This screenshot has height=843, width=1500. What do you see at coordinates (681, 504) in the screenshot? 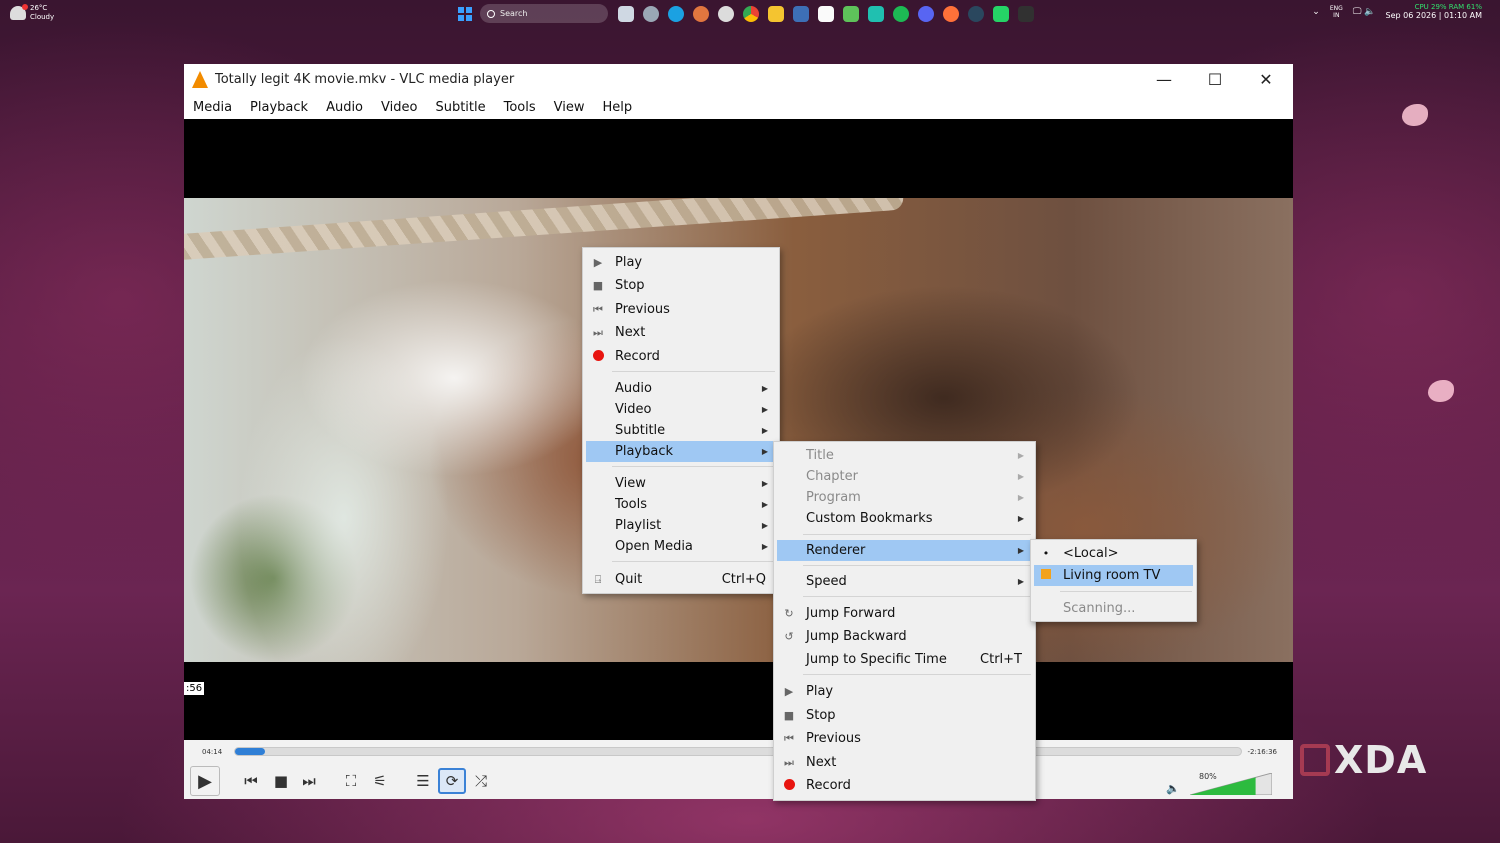
I see `menu-item-tools: Tools ▶` at bounding box center [681, 504].